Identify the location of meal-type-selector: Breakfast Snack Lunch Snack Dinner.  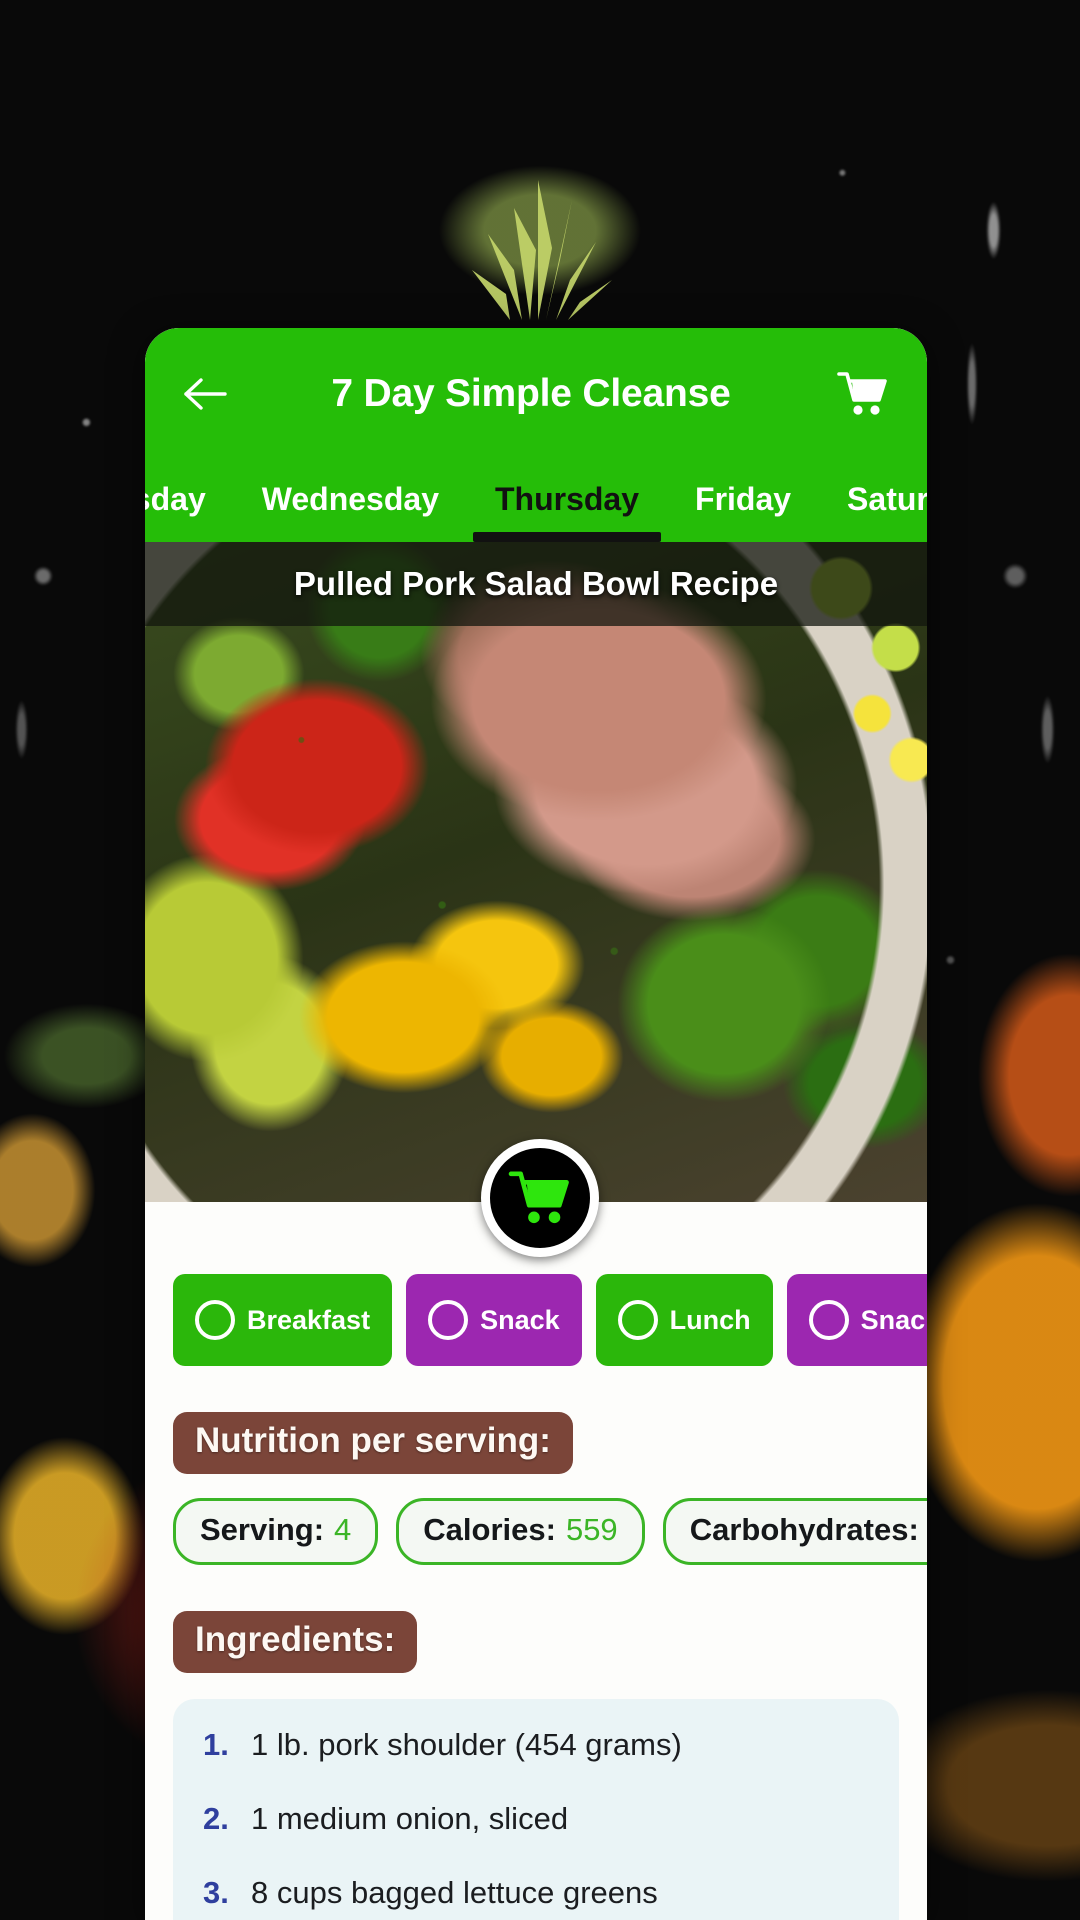
(536, 1320).